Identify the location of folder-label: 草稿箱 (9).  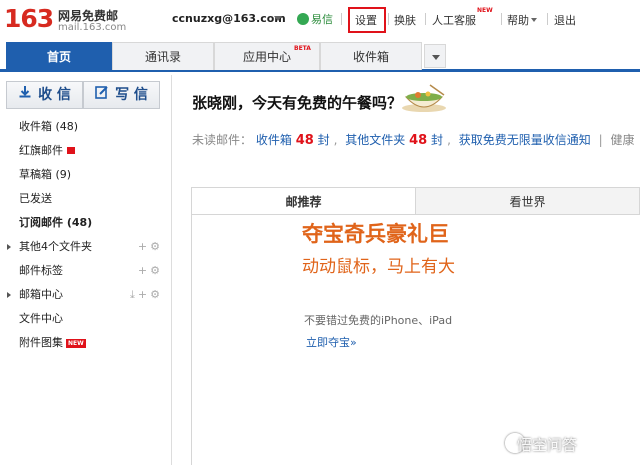
(45, 174).